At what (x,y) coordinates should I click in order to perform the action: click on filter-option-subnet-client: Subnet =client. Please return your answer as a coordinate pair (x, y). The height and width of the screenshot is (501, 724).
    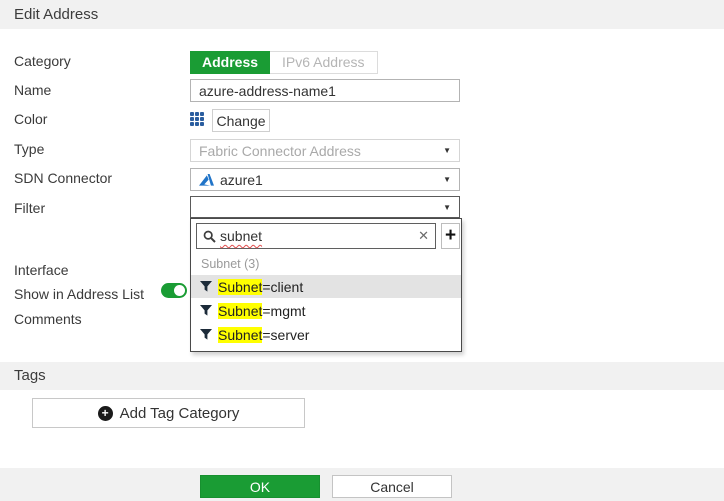
    Looking at the image, I should click on (326, 286).